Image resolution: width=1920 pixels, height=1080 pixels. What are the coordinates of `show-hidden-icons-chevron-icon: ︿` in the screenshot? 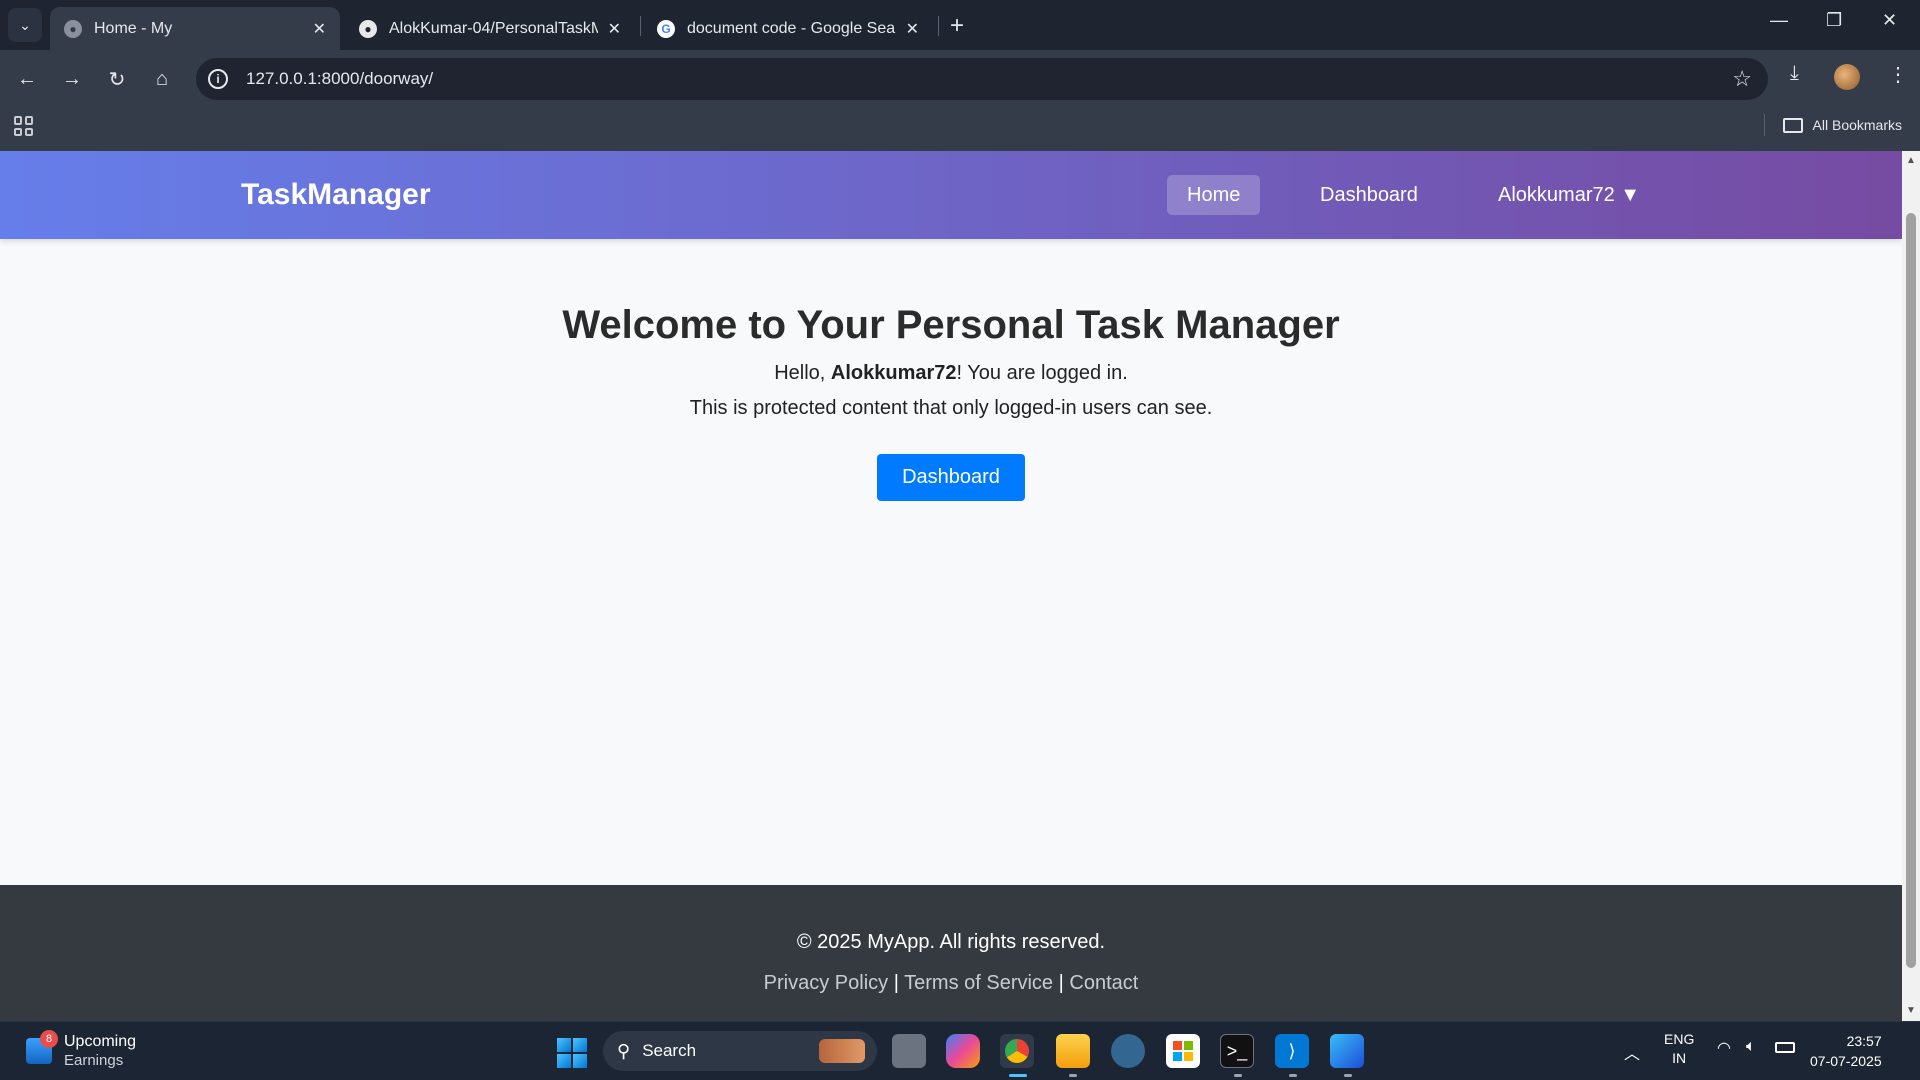 It's located at (1632, 1052).